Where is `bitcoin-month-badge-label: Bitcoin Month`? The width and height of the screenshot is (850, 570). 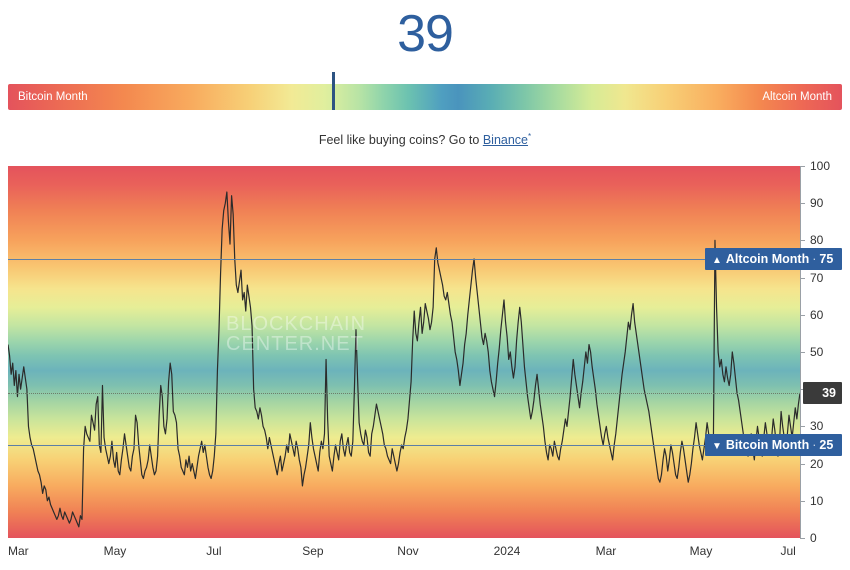
bitcoin-month-badge-label: Bitcoin Month is located at coordinates (767, 445).